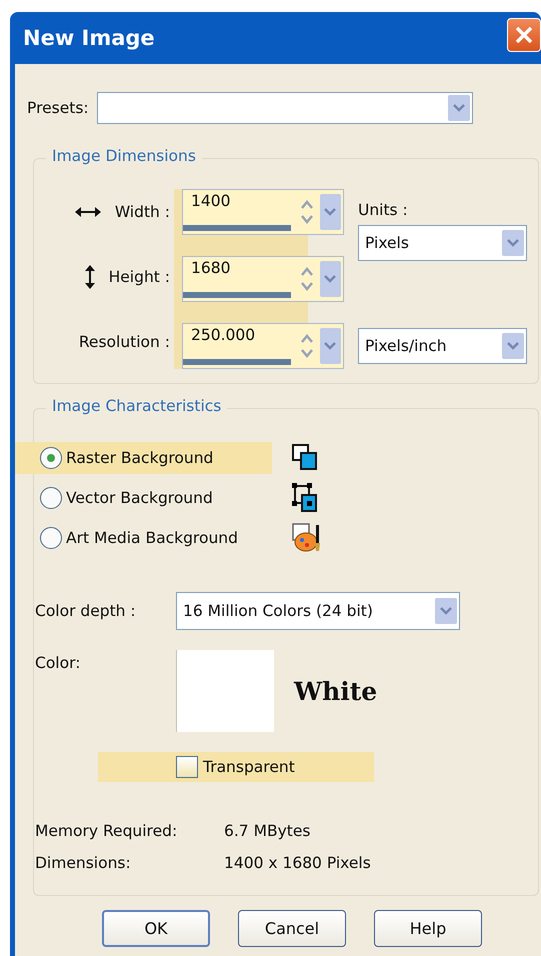 Image resolution: width=541 pixels, height=956 pixels. I want to click on vector-layers-icon, so click(305, 498).